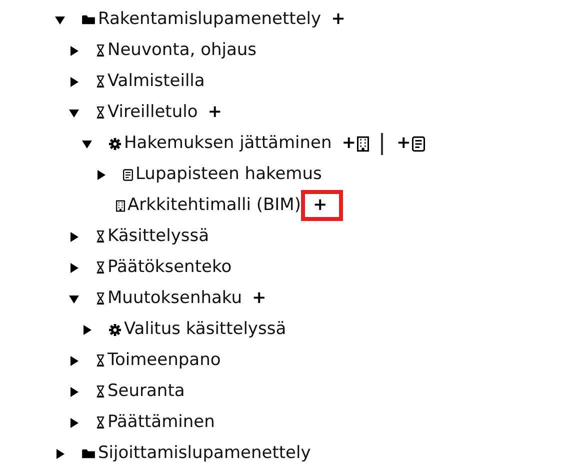 The image size is (562, 468). Describe the element at coordinates (153, 112) in the screenshot. I see `tree-item-label: Vireilletulo` at that location.